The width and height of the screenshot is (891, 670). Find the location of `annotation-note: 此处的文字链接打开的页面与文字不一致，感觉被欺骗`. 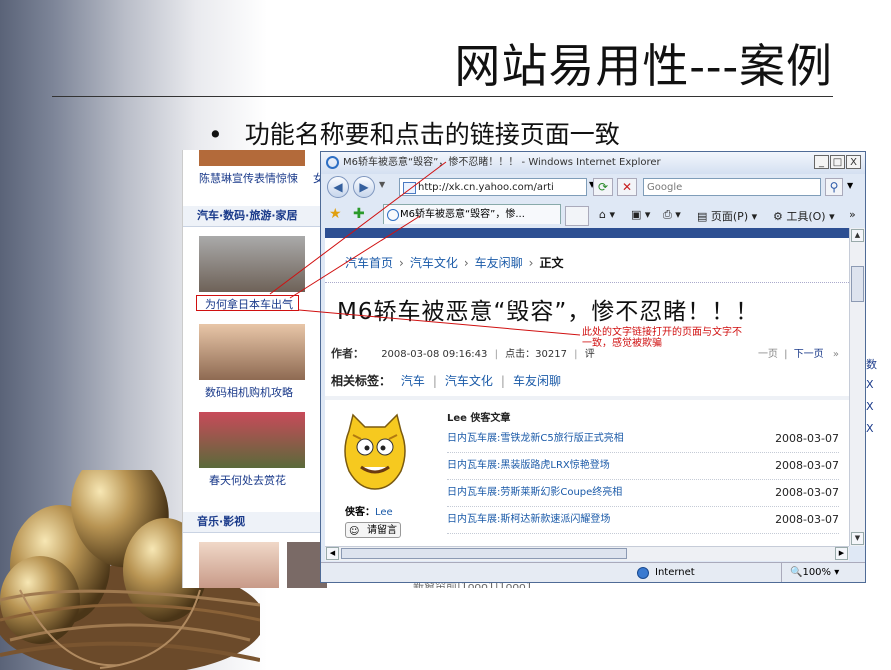

annotation-note: 此处的文字链接打开的页面与文字不一致，感觉被欺骗 is located at coordinates (662, 338).